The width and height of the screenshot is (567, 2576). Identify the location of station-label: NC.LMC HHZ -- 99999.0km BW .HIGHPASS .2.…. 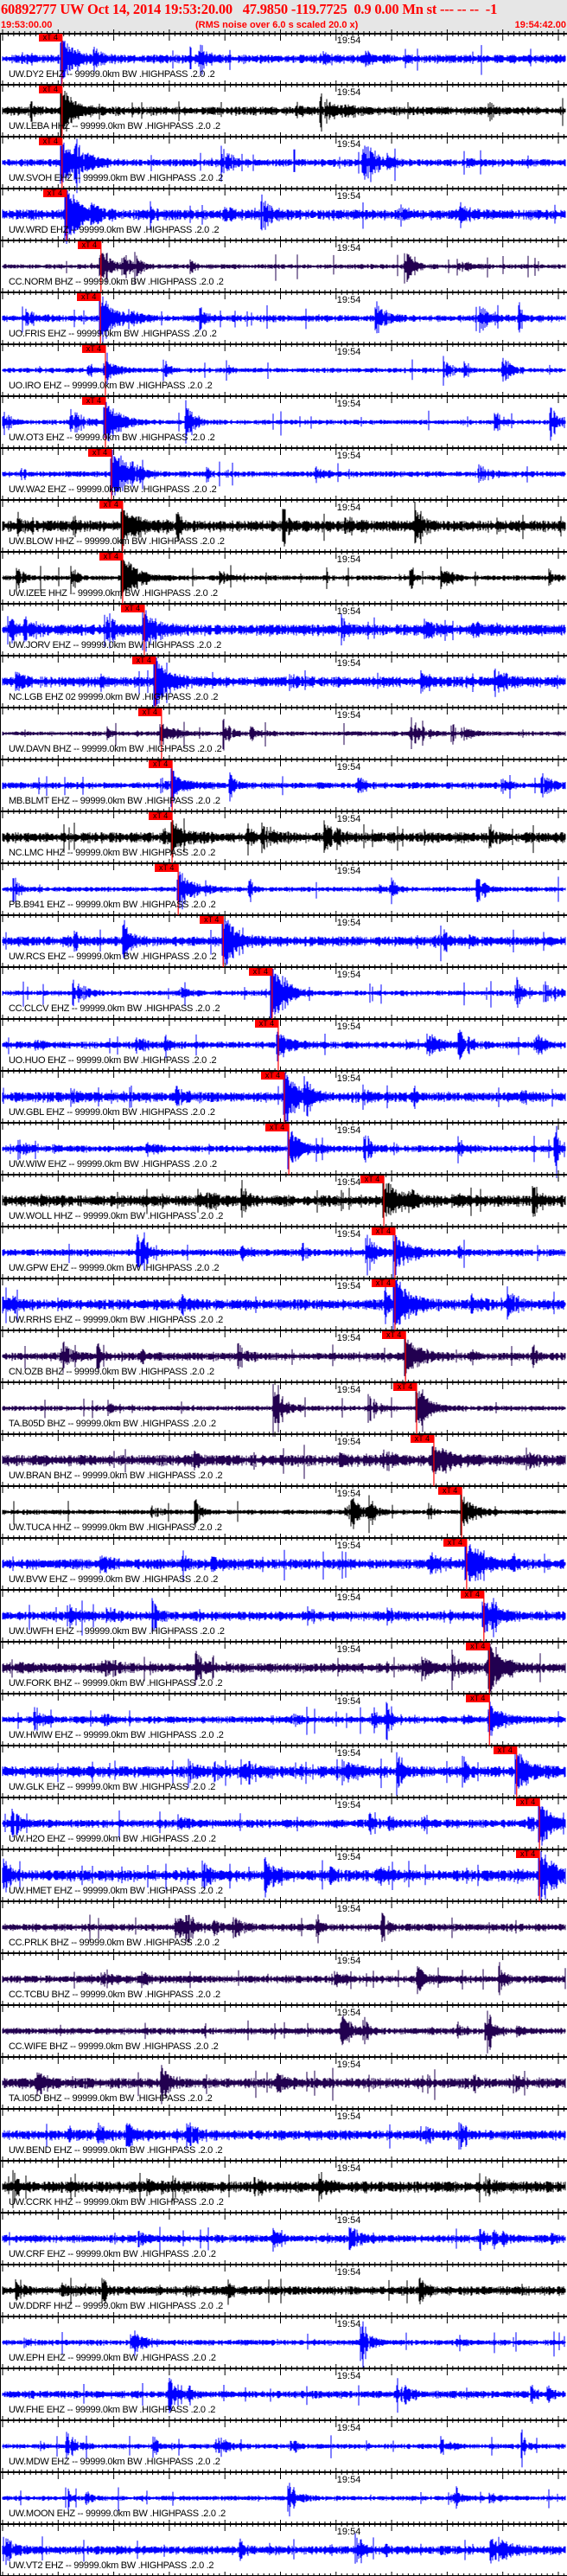
(112, 853).